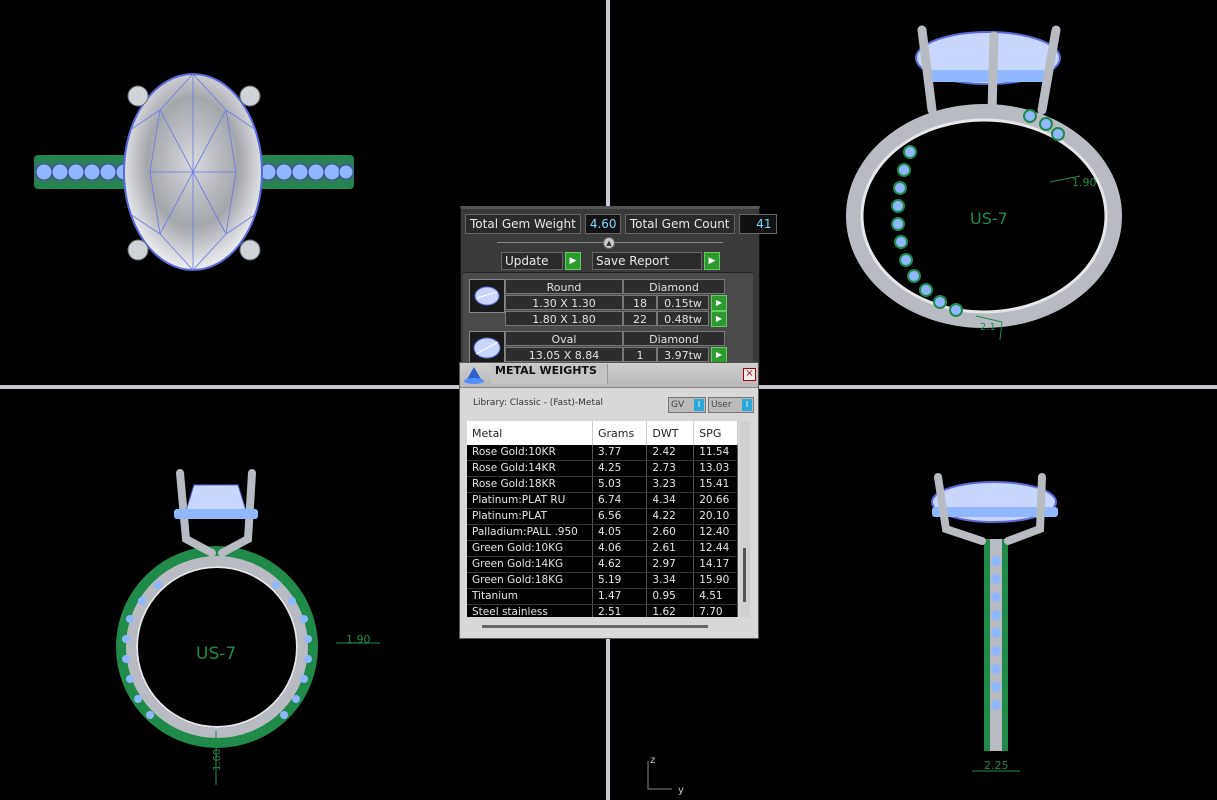 Image resolution: width=1217 pixels, height=800 pixels. Describe the element at coordinates (609, 375) in the screenshot. I see `metal-weights-titlebar: METAL WEIGHTS ×` at that location.